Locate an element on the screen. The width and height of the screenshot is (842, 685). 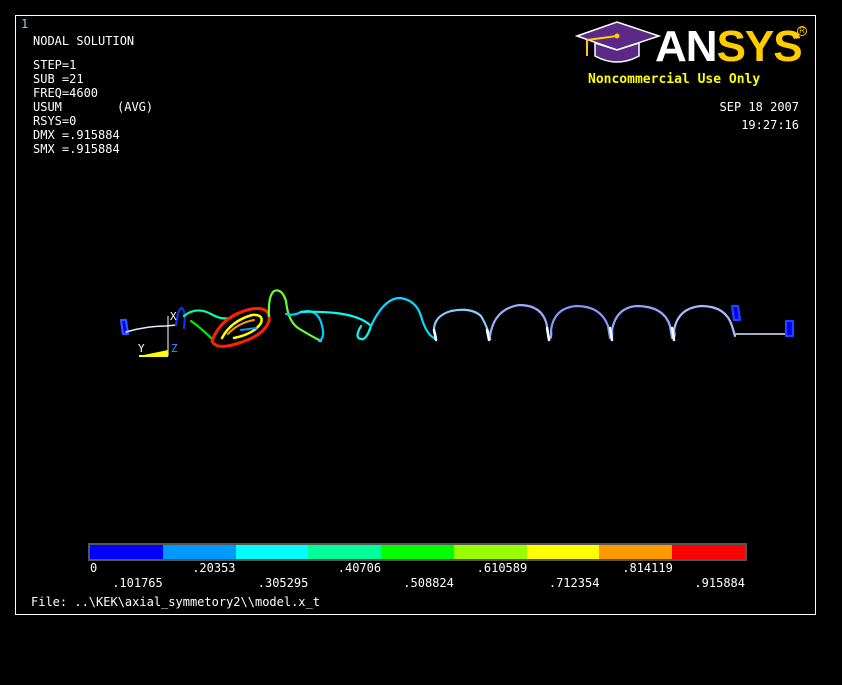
contour-legend is located at coordinates (417, 552).